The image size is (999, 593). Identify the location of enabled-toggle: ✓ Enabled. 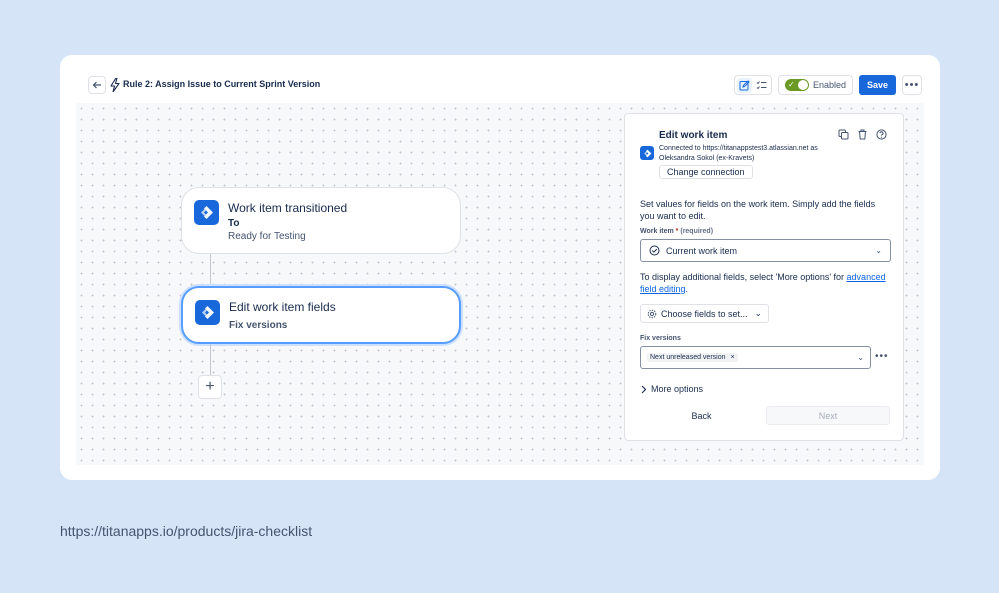
(815, 85).